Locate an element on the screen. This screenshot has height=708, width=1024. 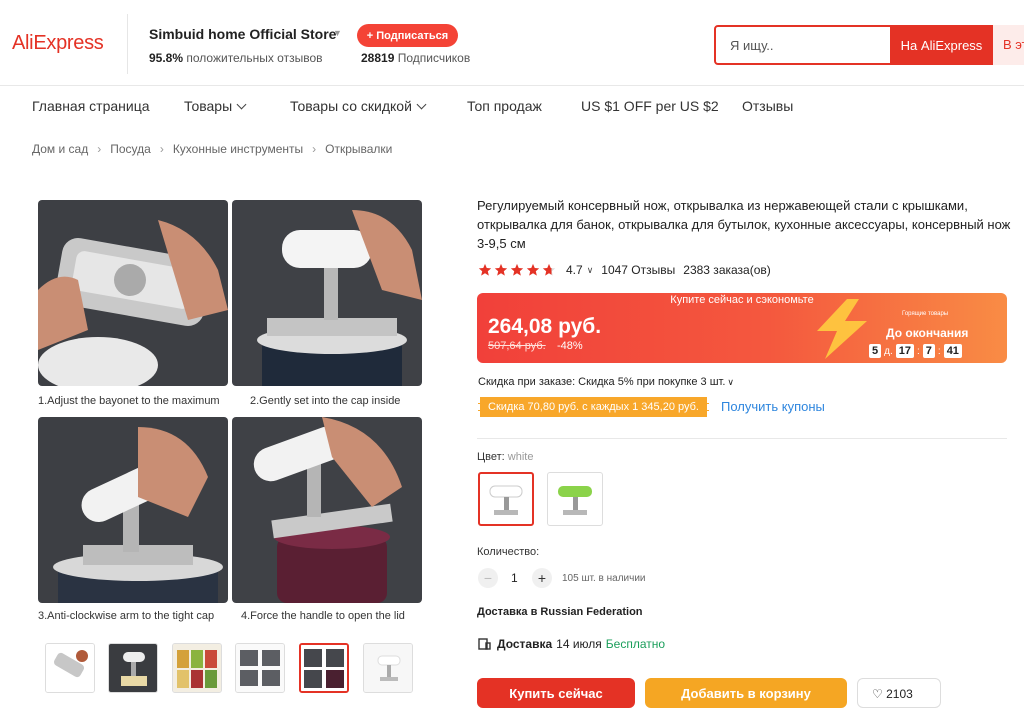
nav-sale: Товары со скидкой is located at coordinates (358, 106).